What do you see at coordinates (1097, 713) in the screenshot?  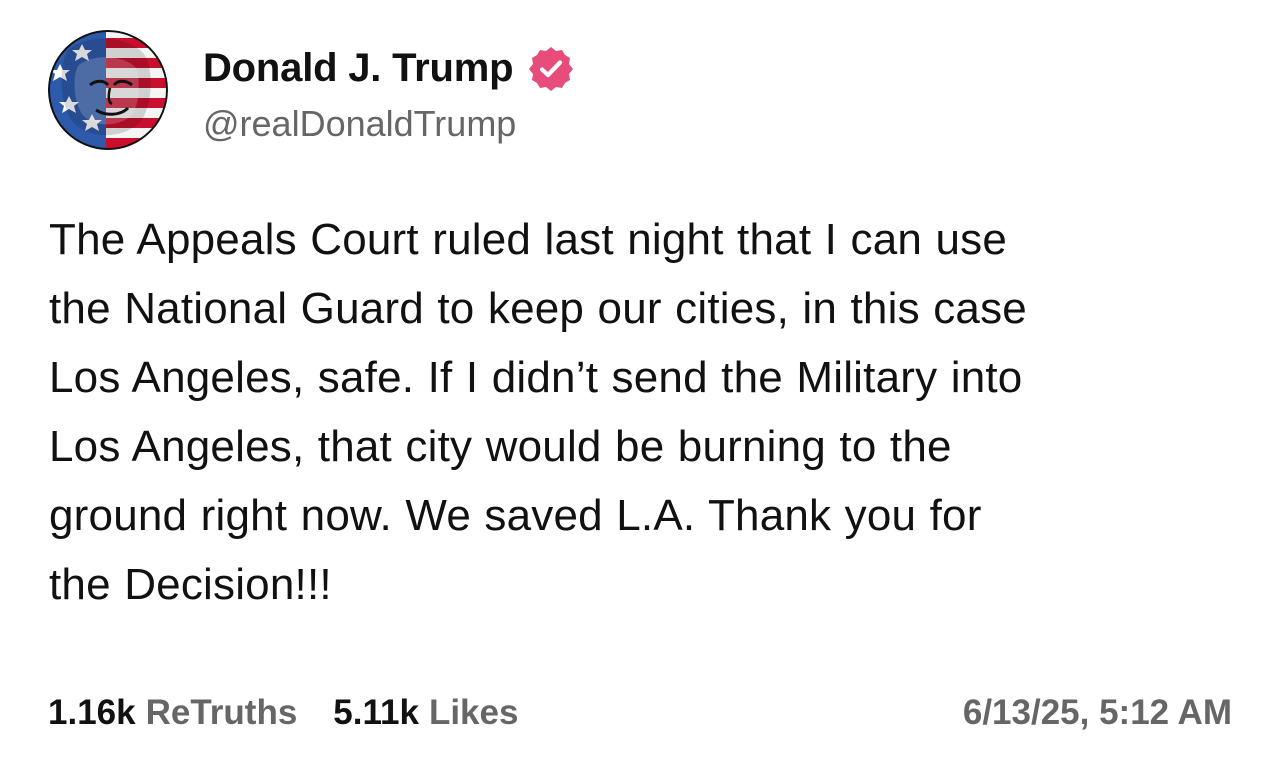 I see `post-timestamp: 6/13/25, 5:12 AM` at bounding box center [1097, 713].